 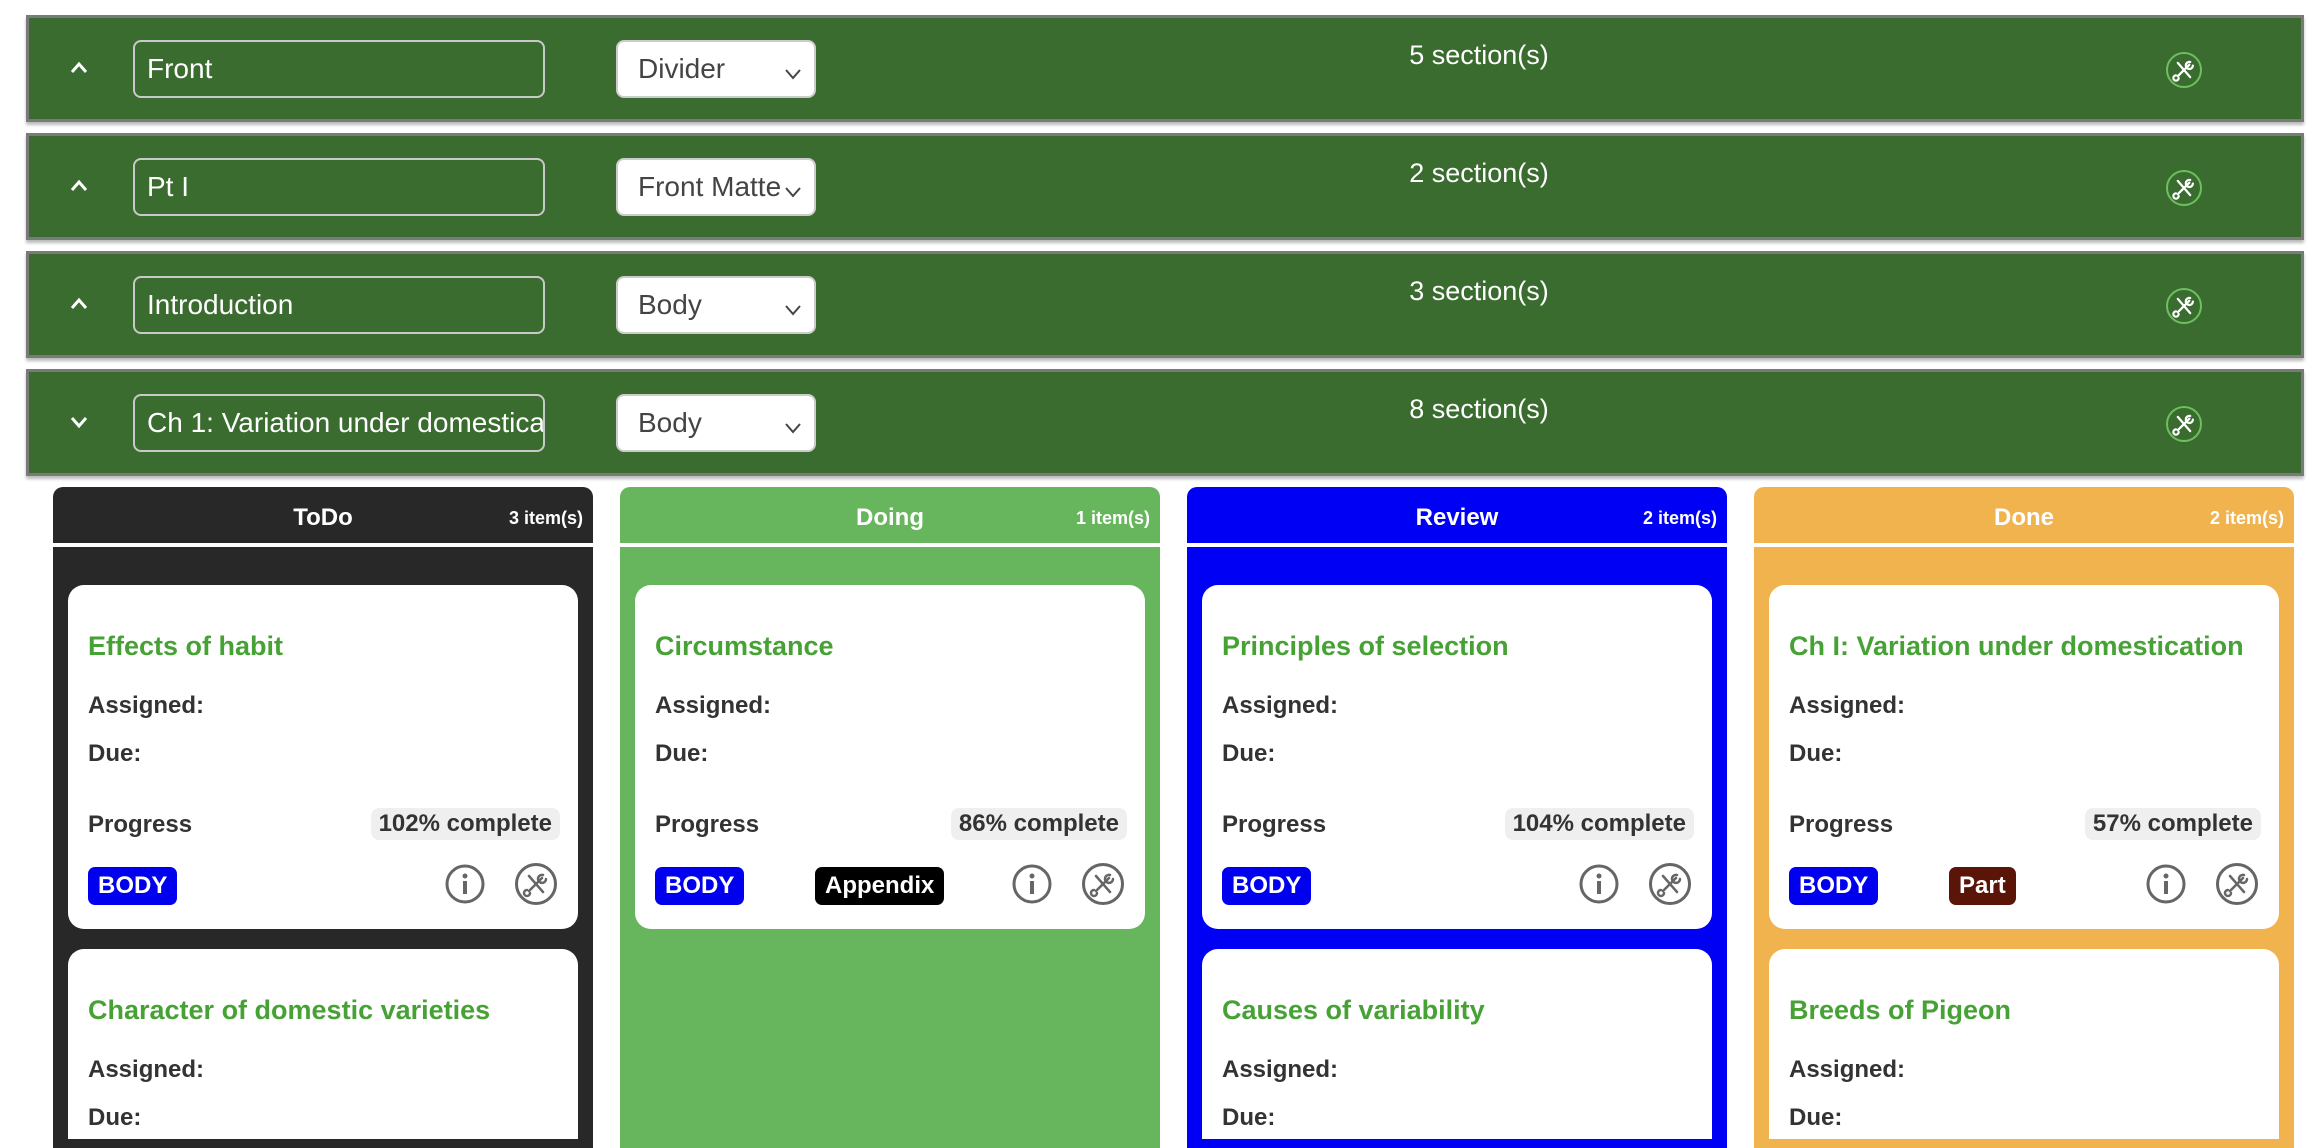 What do you see at coordinates (1479, 173) in the screenshot?
I see `section-count: 2 section(s)` at bounding box center [1479, 173].